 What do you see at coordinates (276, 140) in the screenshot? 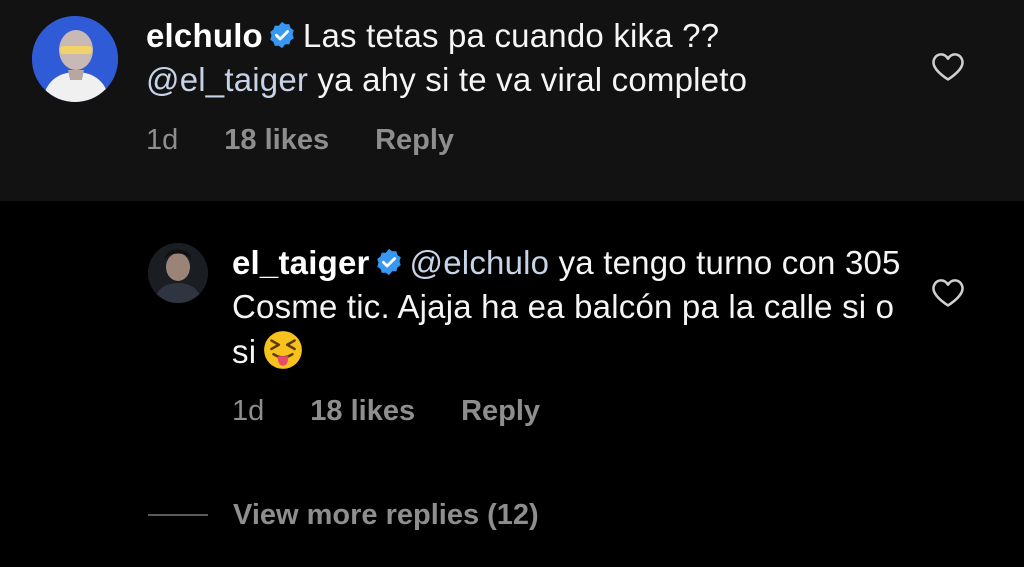
I see `comment-likes: 18 likes` at bounding box center [276, 140].